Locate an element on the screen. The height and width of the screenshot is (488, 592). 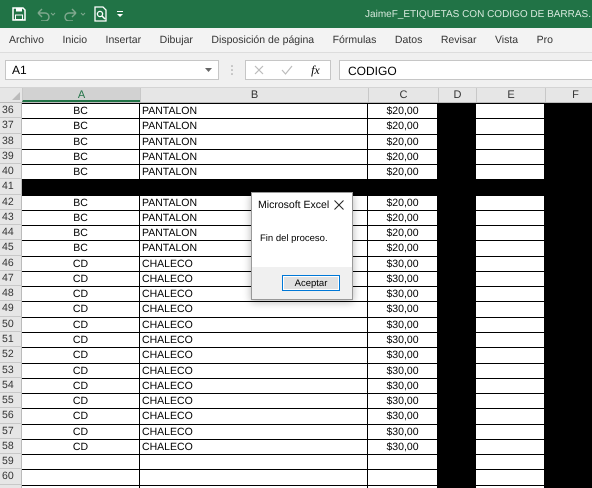
row-header: 39 is located at coordinates (11, 156).